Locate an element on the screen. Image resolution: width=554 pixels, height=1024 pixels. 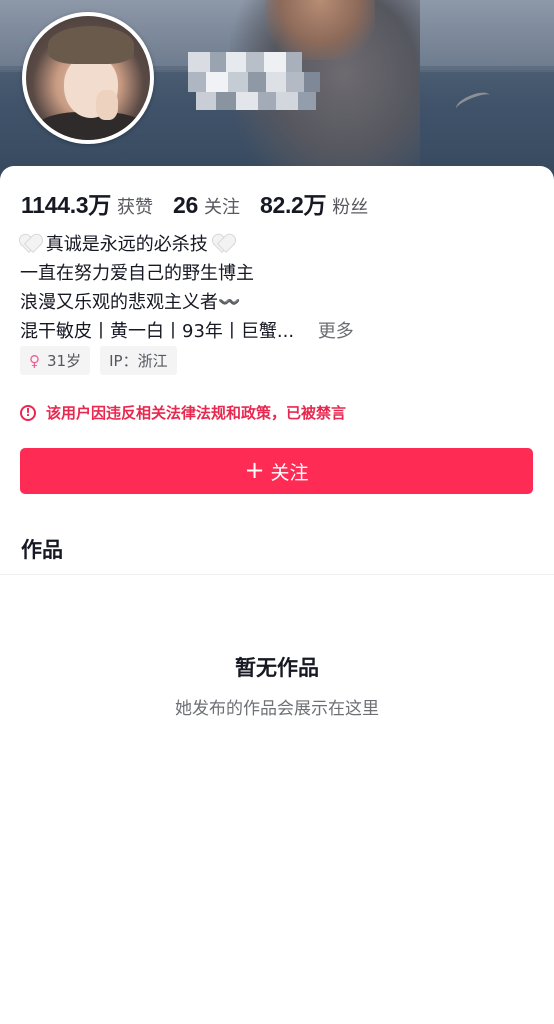
stat-followers: 82.2万 粉丝 is located at coordinates (314, 203).